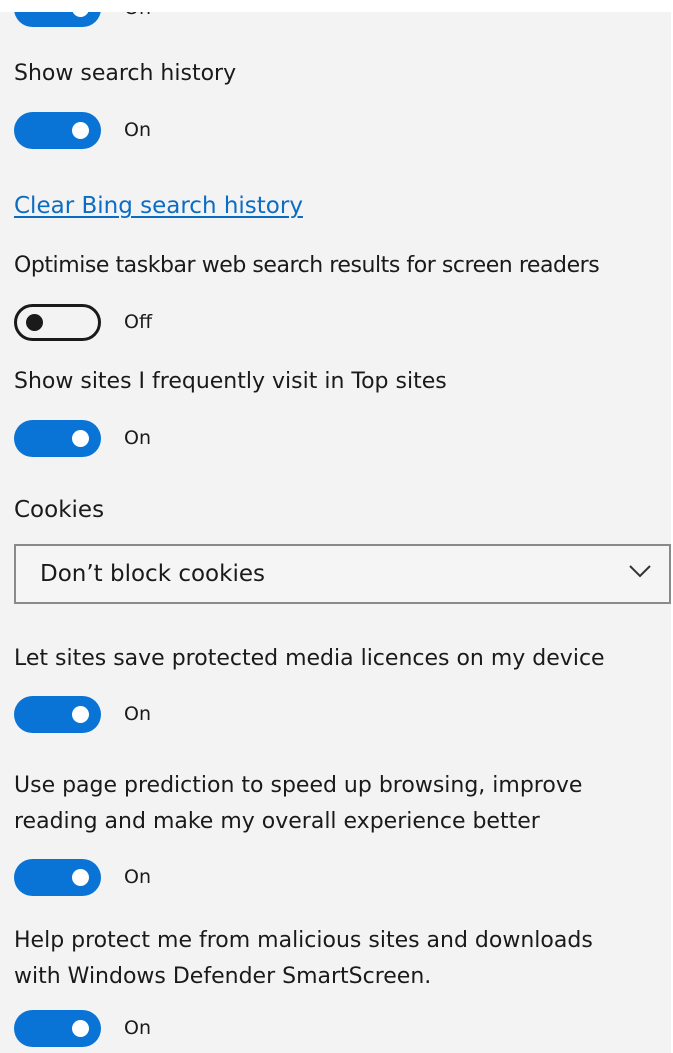  Describe the element at coordinates (137, 1028) in the screenshot. I see `smartscreen-state: On` at that location.